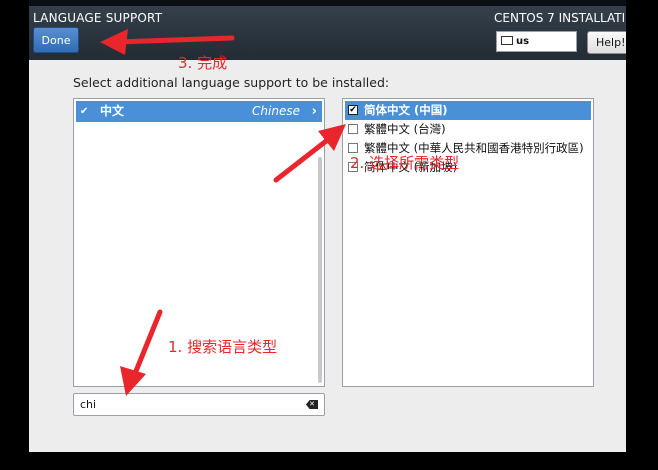 This screenshot has height=470, width=658. What do you see at coordinates (223, 347) in the screenshot?
I see `annotation-step1: 1. 搜索语言类型` at bounding box center [223, 347].